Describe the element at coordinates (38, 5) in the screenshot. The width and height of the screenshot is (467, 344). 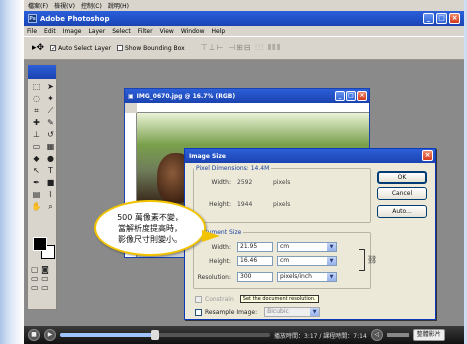
I see `viewer-menu-file: 檔案(F)` at that location.